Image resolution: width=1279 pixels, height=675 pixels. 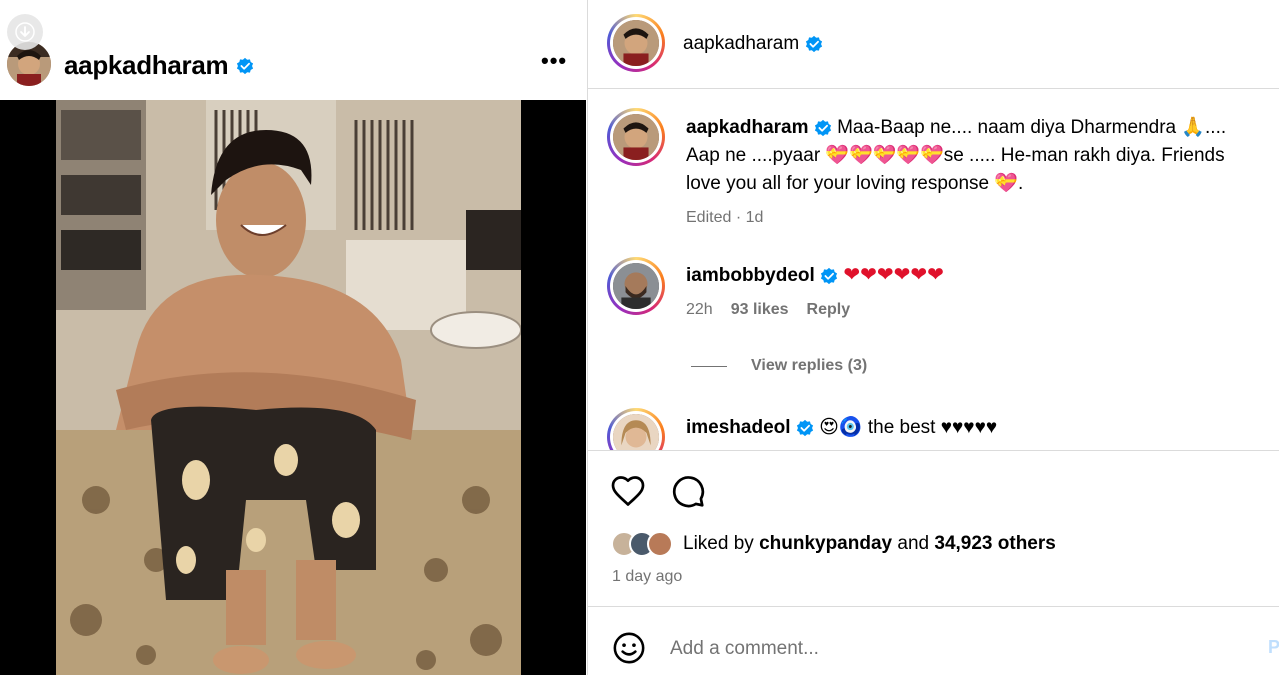 What do you see at coordinates (629, 648) in the screenshot?
I see `emoji-icon` at bounding box center [629, 648].